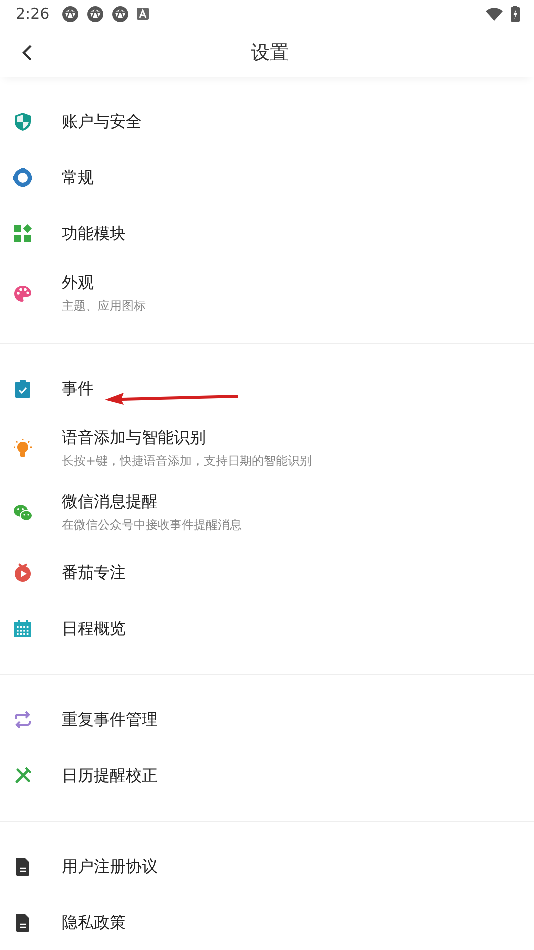  What do you see at coordinates (23, 122) in the screenshot?
I see `shield-icon` at bounding box center [23, 122].